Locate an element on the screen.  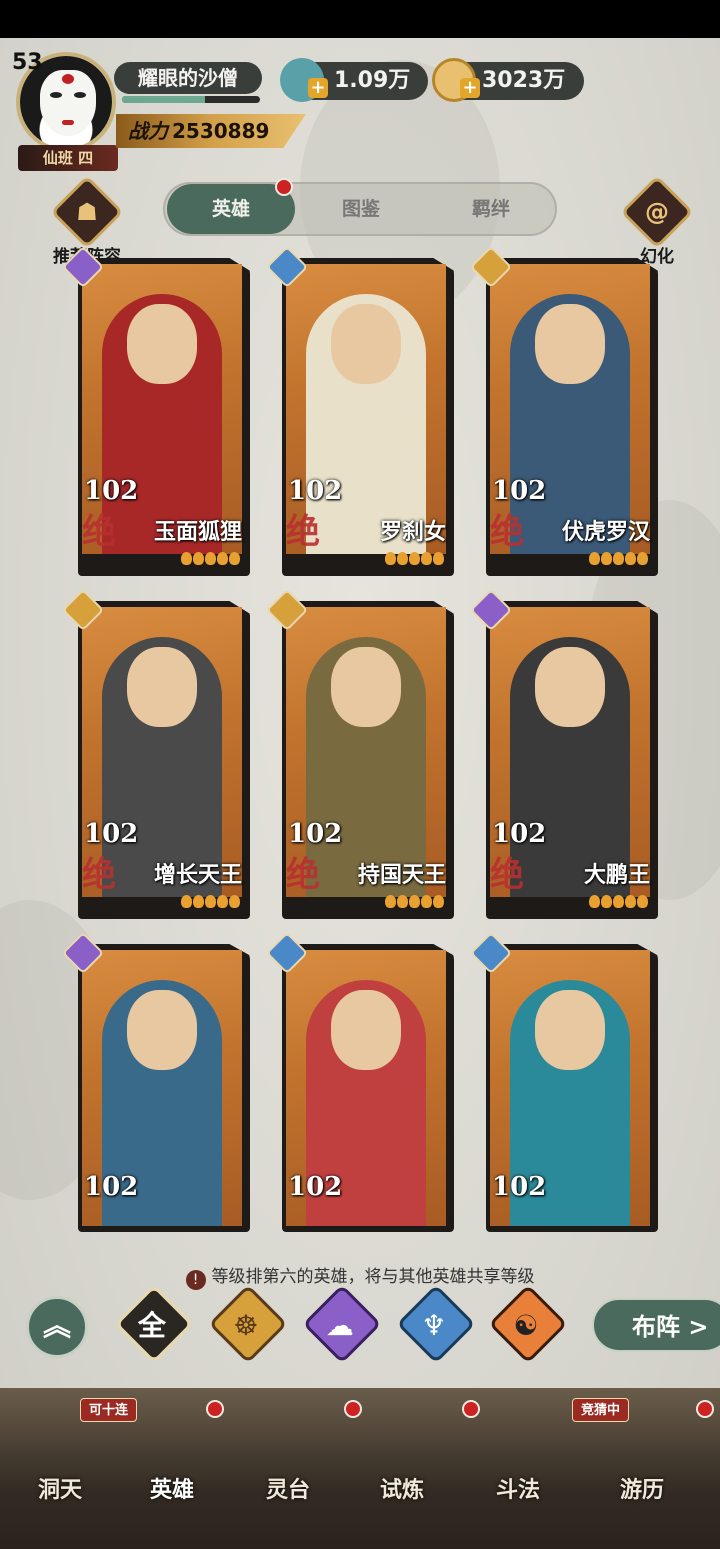
jade-currency: + 1.09万 is located at coordinates (354, 80).